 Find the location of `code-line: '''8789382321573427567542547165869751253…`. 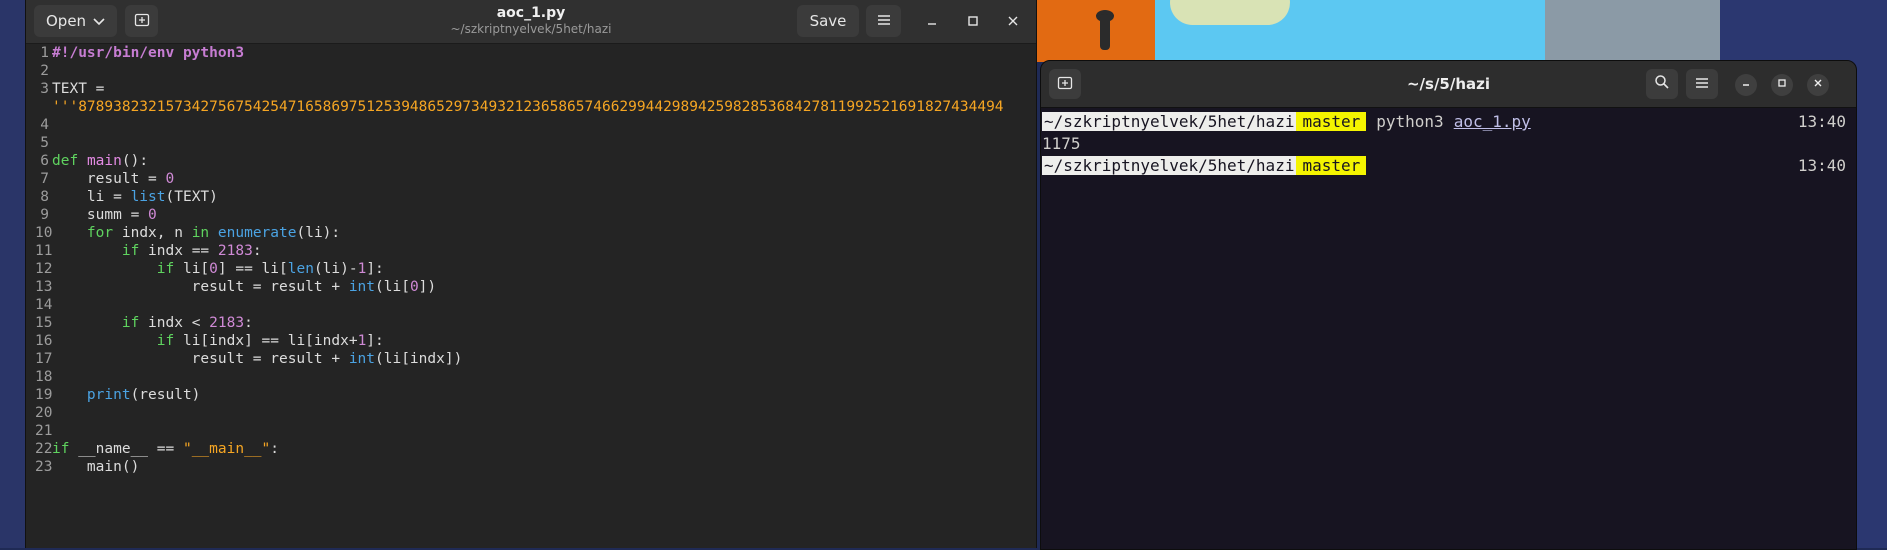

code-line: '''8789382321573427567542547165869751253… is located at coordinates (531, 107).